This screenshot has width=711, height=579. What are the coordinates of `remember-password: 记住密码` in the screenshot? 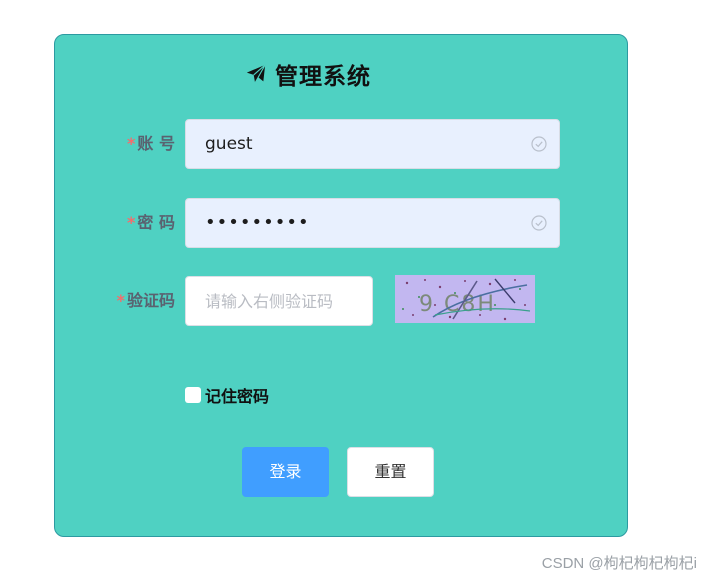 It's located at (227, 395).